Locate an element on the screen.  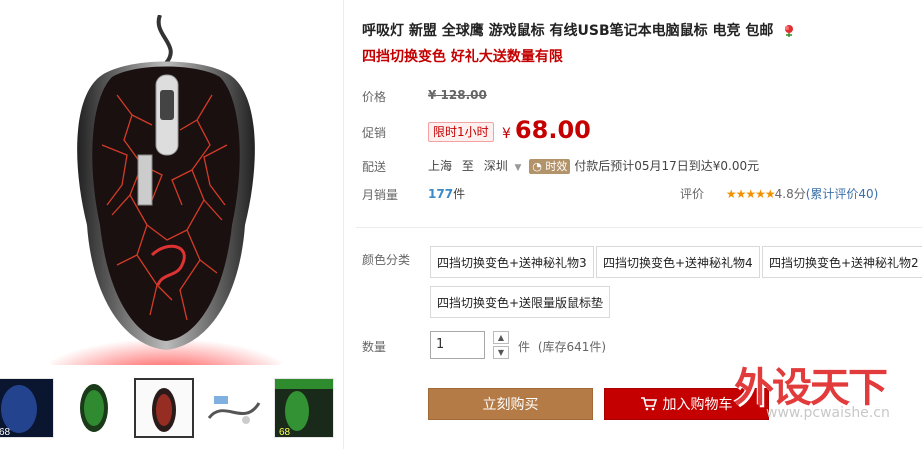
chevron-up-icon: ▲ is located at coordinates (501, 337).